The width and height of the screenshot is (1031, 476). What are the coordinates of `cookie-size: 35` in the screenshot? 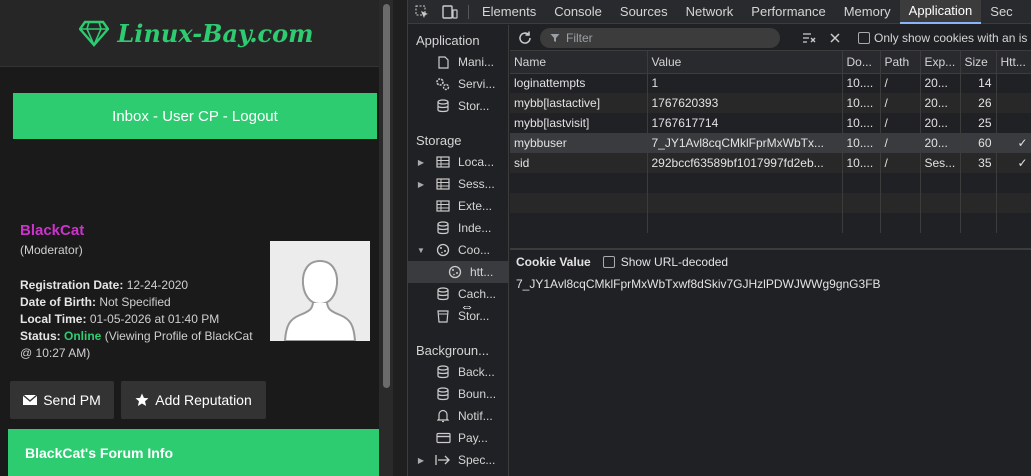 It's located at (978, 163).